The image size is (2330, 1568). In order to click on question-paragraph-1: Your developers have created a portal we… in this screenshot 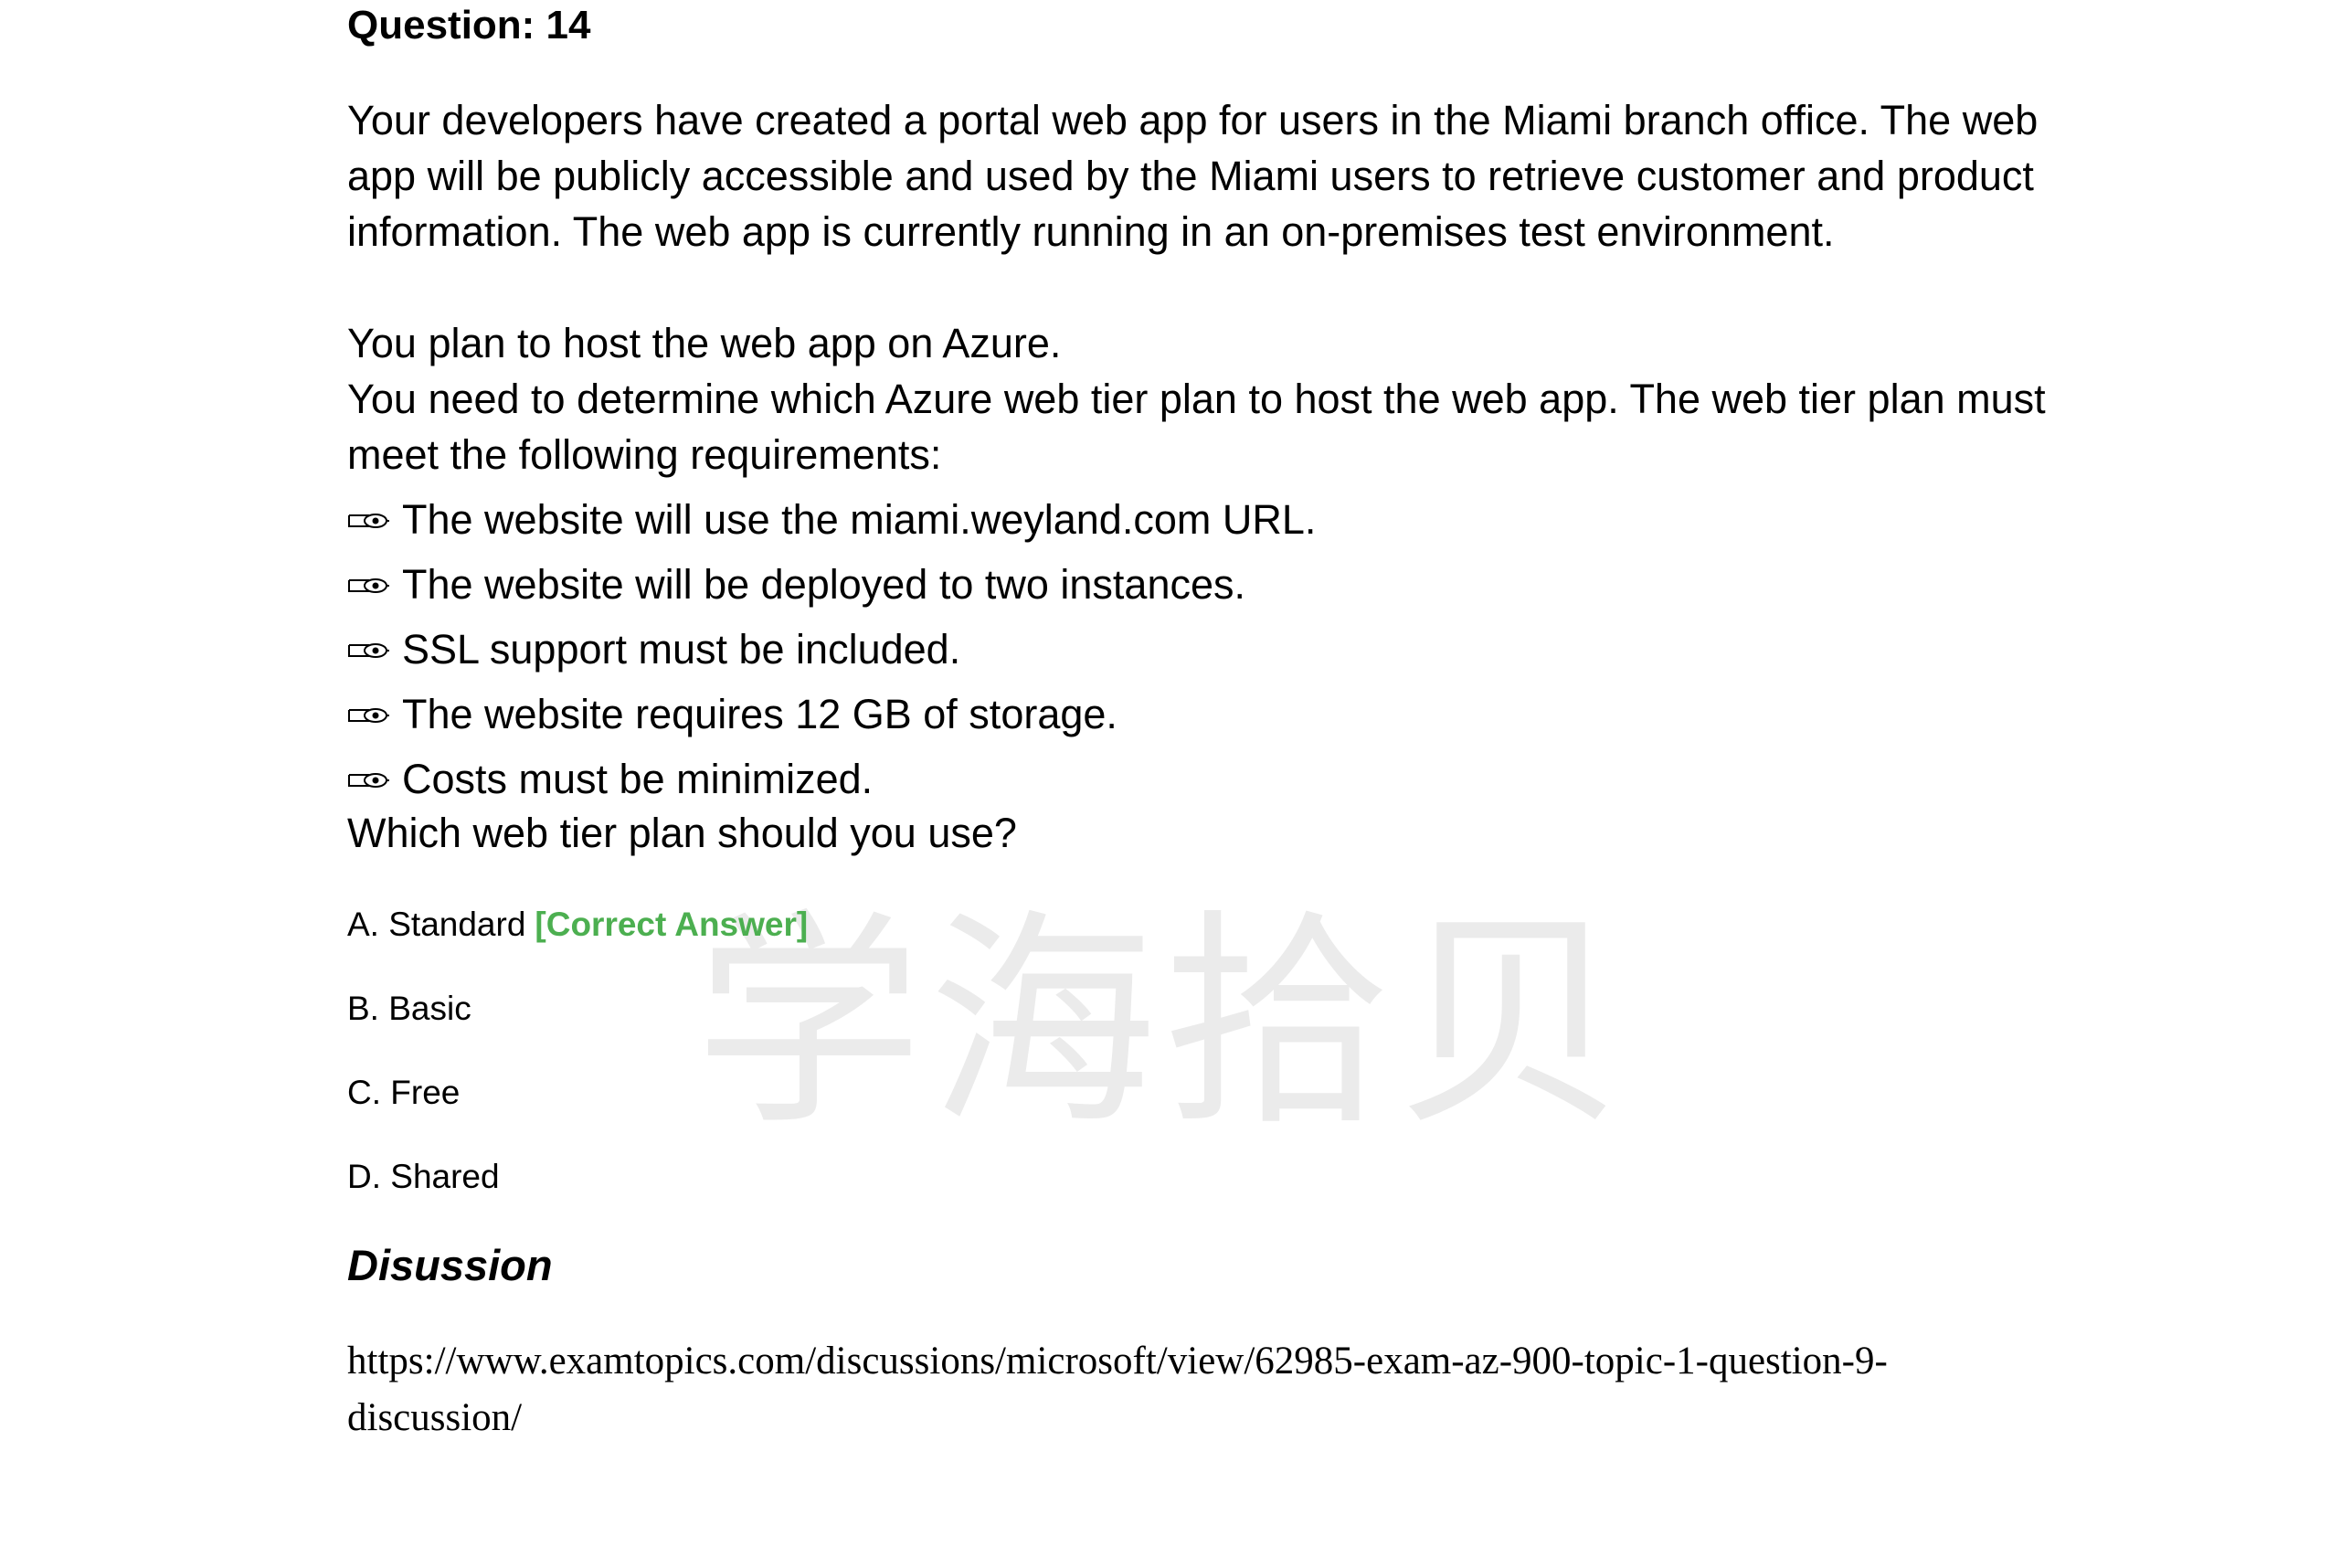, I will do `click(1193, 176)`.